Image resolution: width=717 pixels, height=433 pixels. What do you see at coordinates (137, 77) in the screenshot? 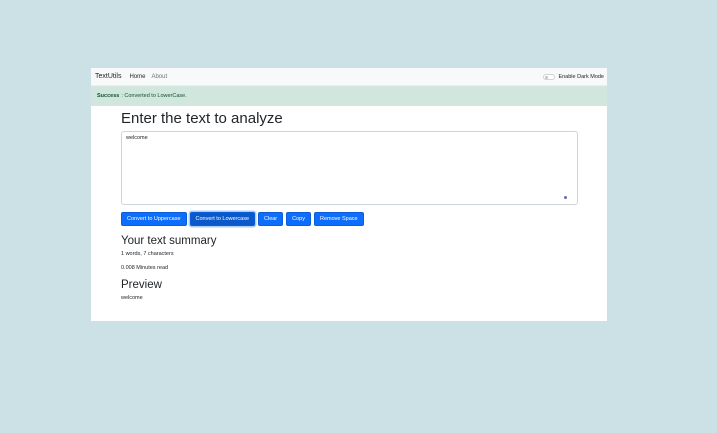
I see `nav-home-link: Home` at bounding box center [137, 77].